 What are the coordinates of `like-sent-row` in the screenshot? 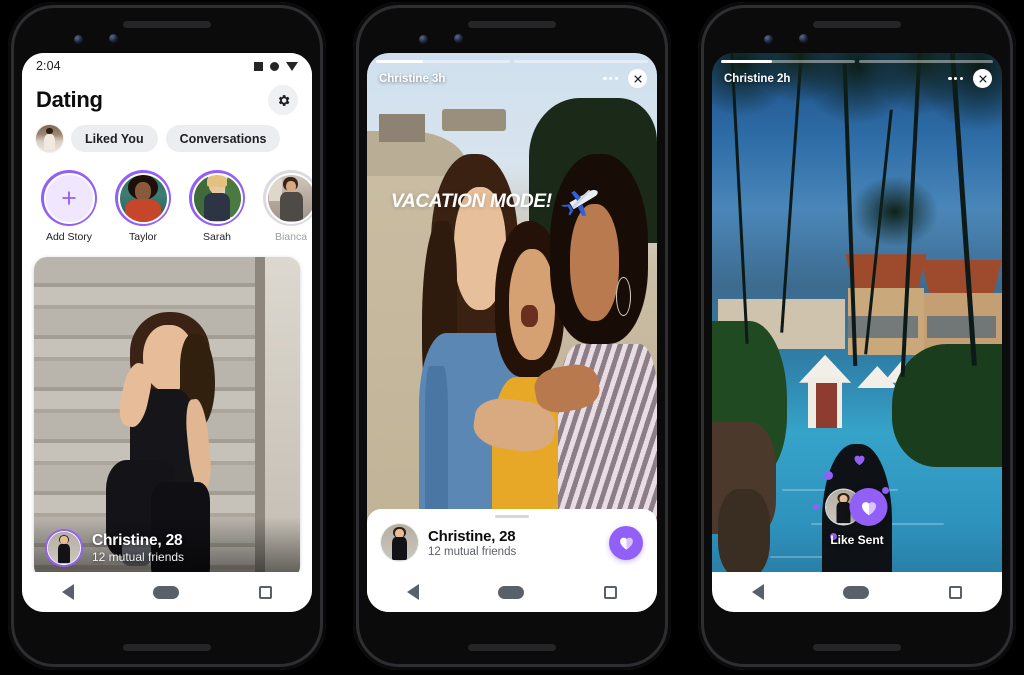 It's located at (857, 507).